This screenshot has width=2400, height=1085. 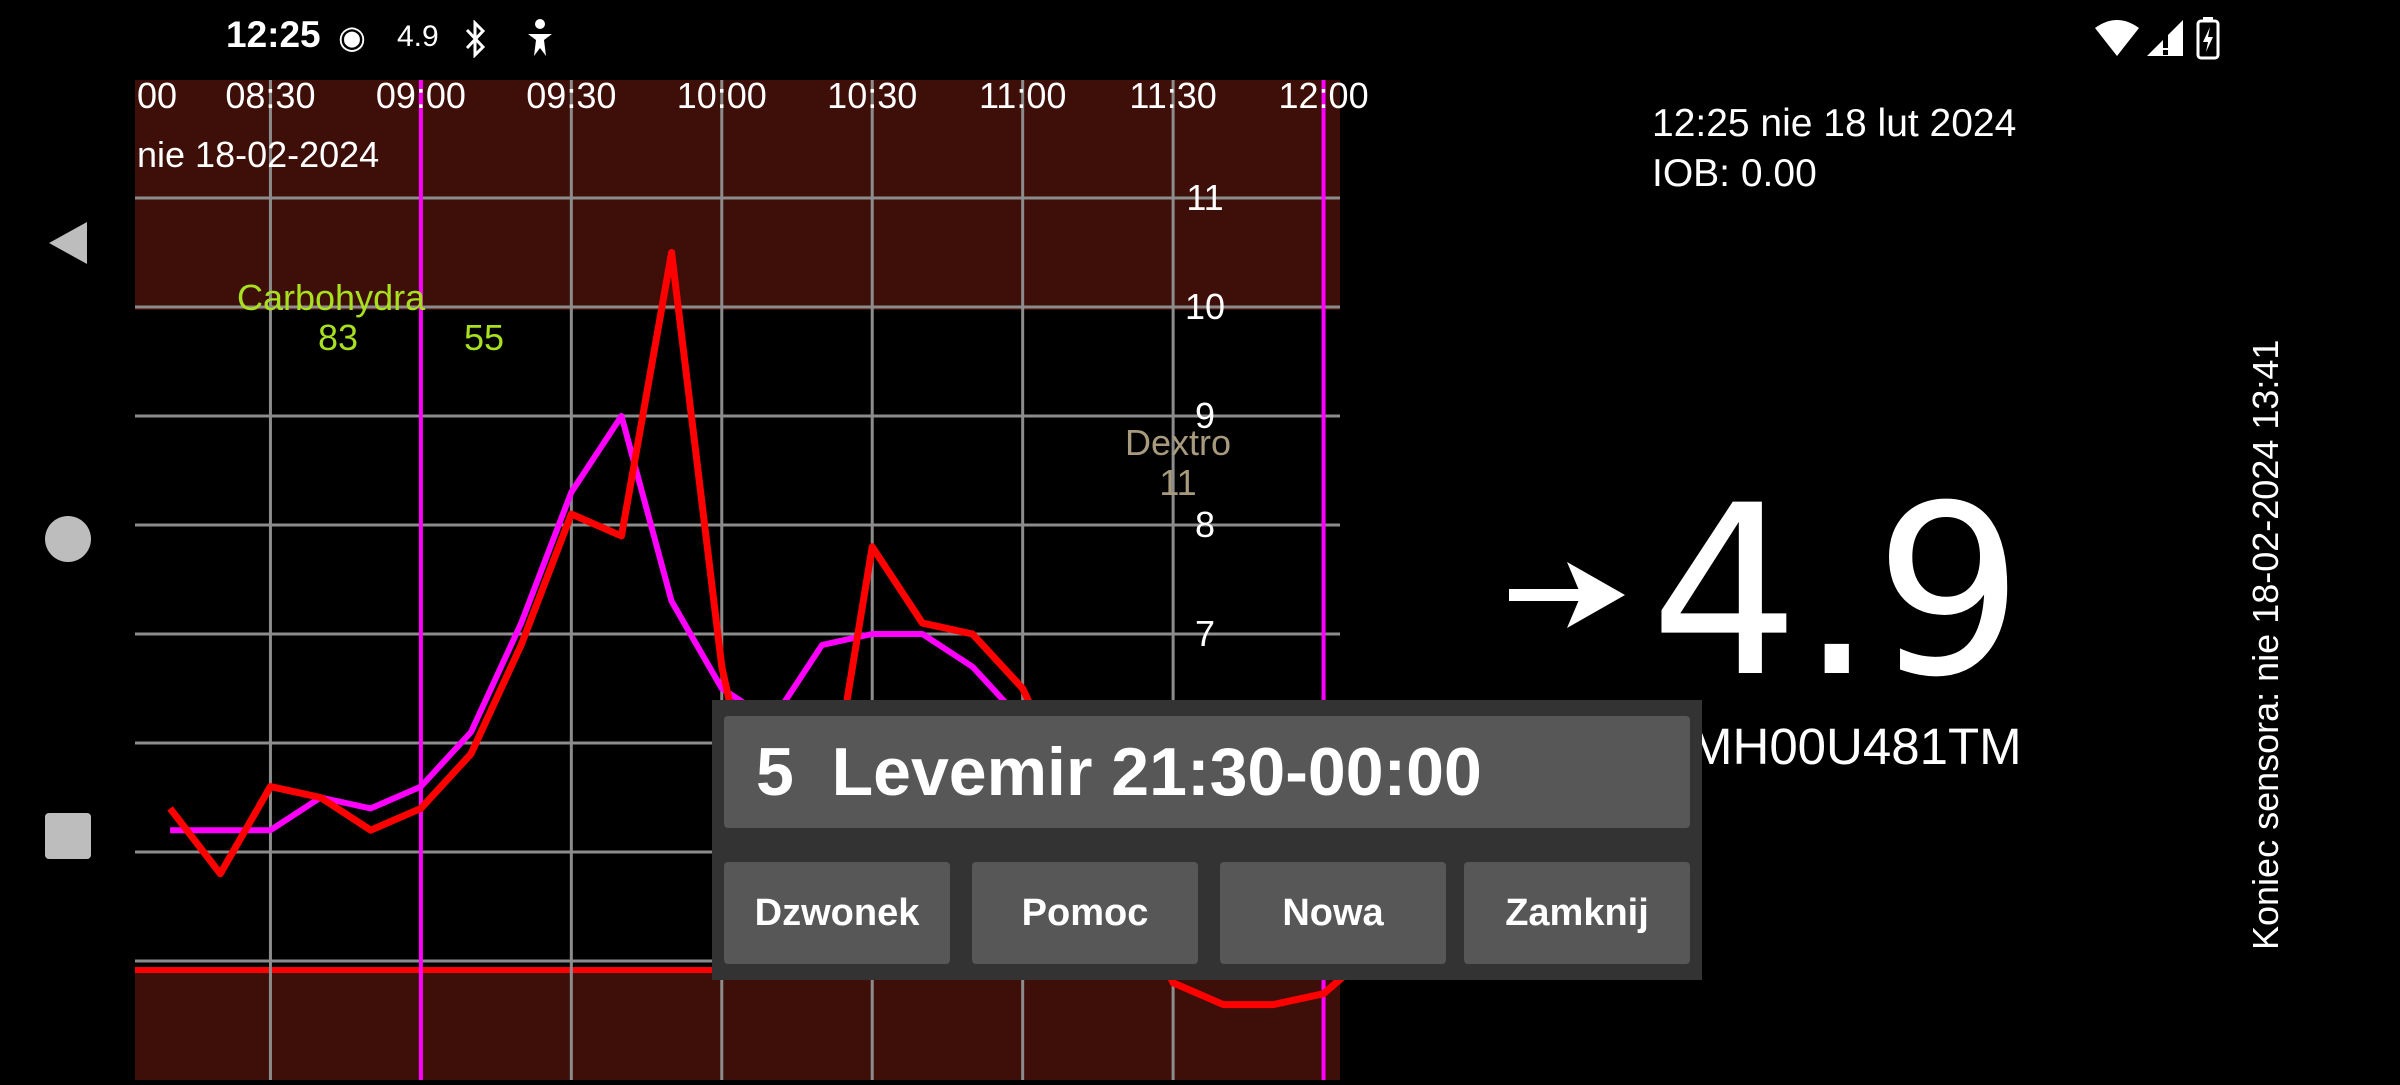 What do you see at coordinates (1204, 197) in the screenshot?
I see `y-tick-label: 11` at bounding box center [1204, 197].